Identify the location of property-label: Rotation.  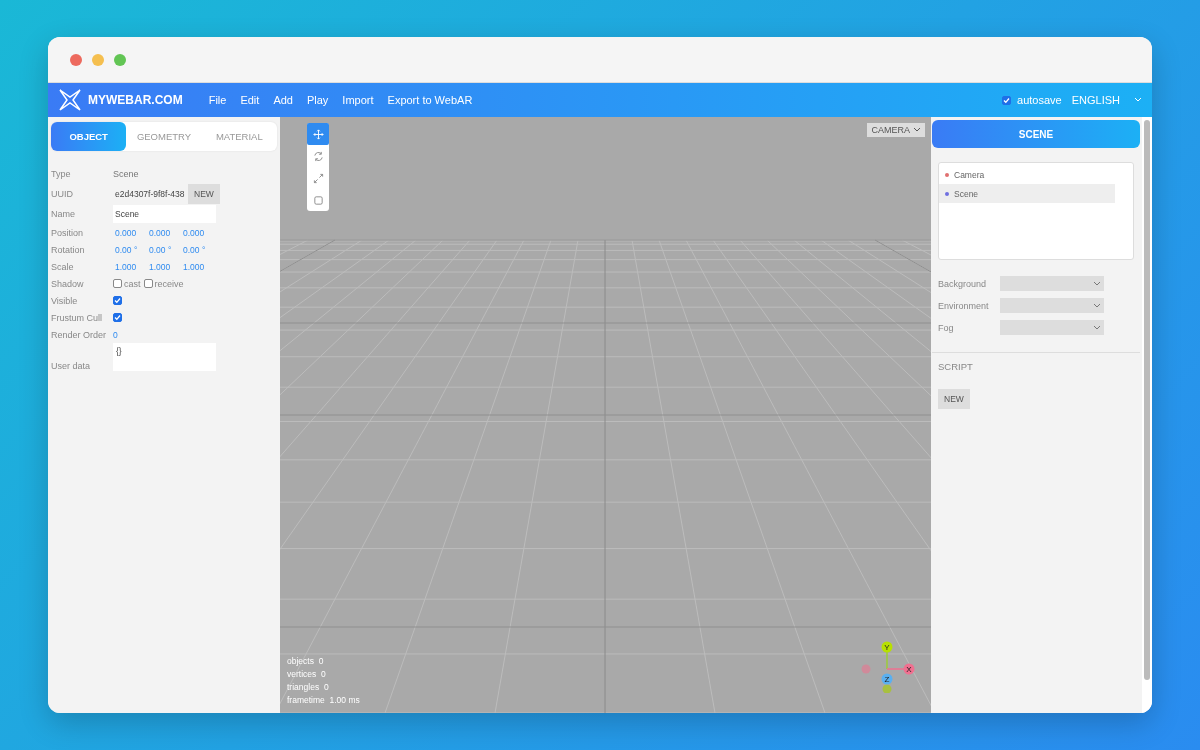
(68, 249).